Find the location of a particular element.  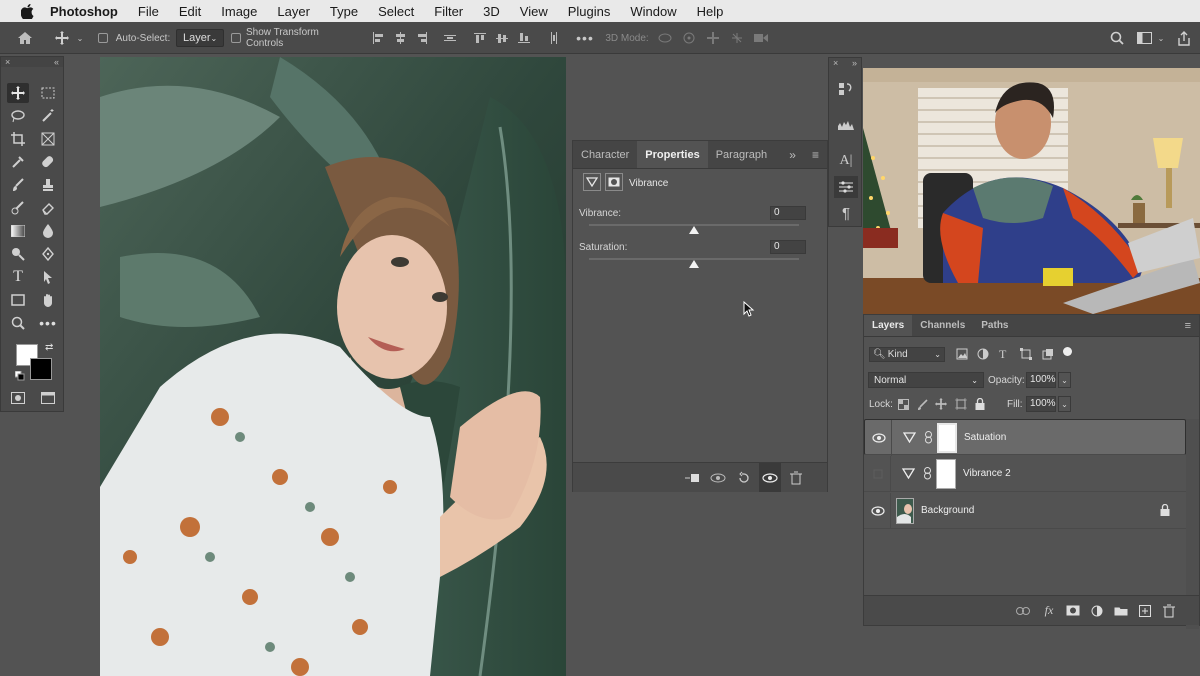

more-options-icon: ••• is located at coordinates (585, 38).